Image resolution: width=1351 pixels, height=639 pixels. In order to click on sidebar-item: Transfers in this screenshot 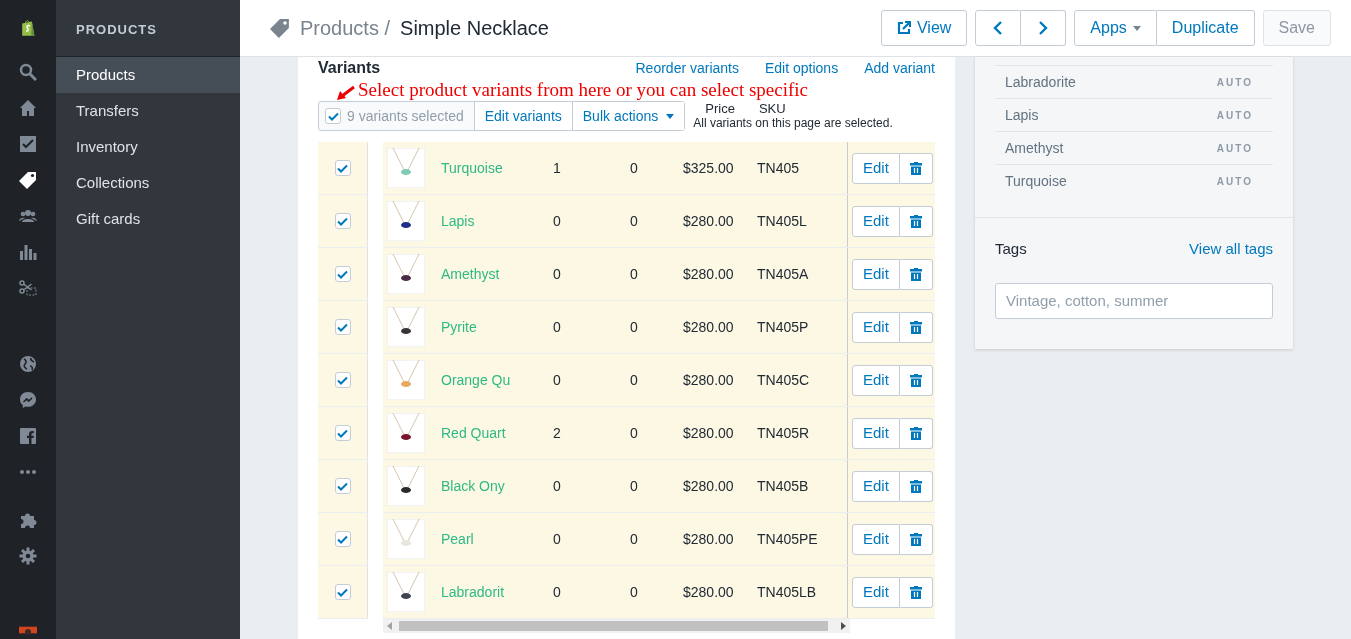, I will do `click(148, 111)`.